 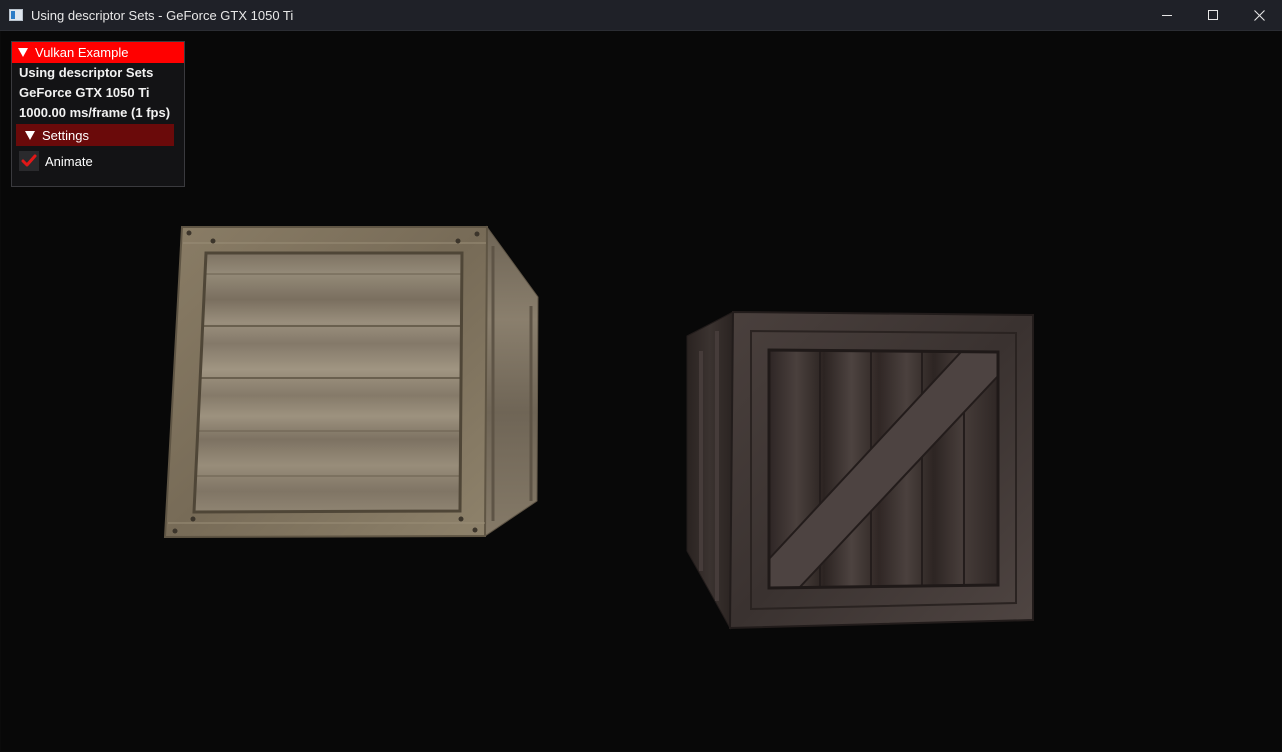 I want to click on app-icon, so click(x=16, y=15).